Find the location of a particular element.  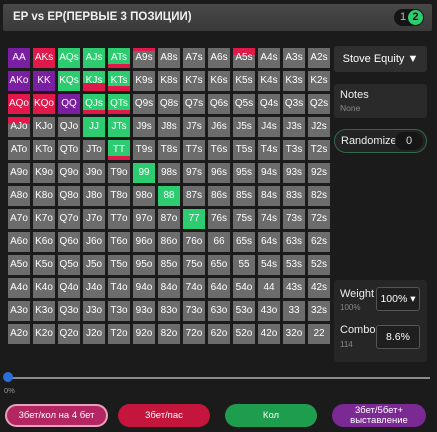

weight-dropdown: 100% ▾ is located at coordinates (398, 299).